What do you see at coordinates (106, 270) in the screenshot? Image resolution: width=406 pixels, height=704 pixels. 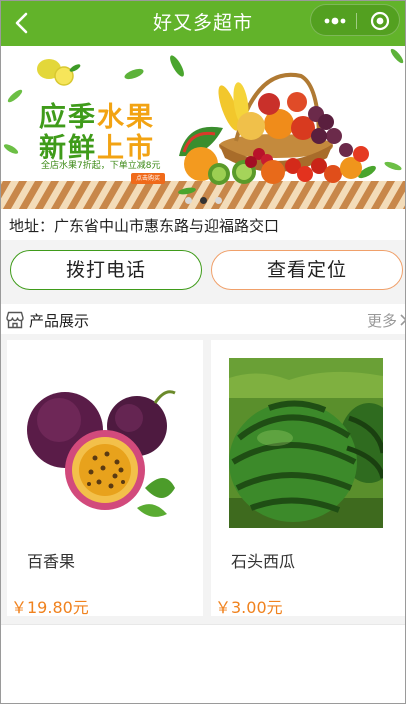 I see `call-phone-button: 拨打电话` at bounding box center [106, 270].